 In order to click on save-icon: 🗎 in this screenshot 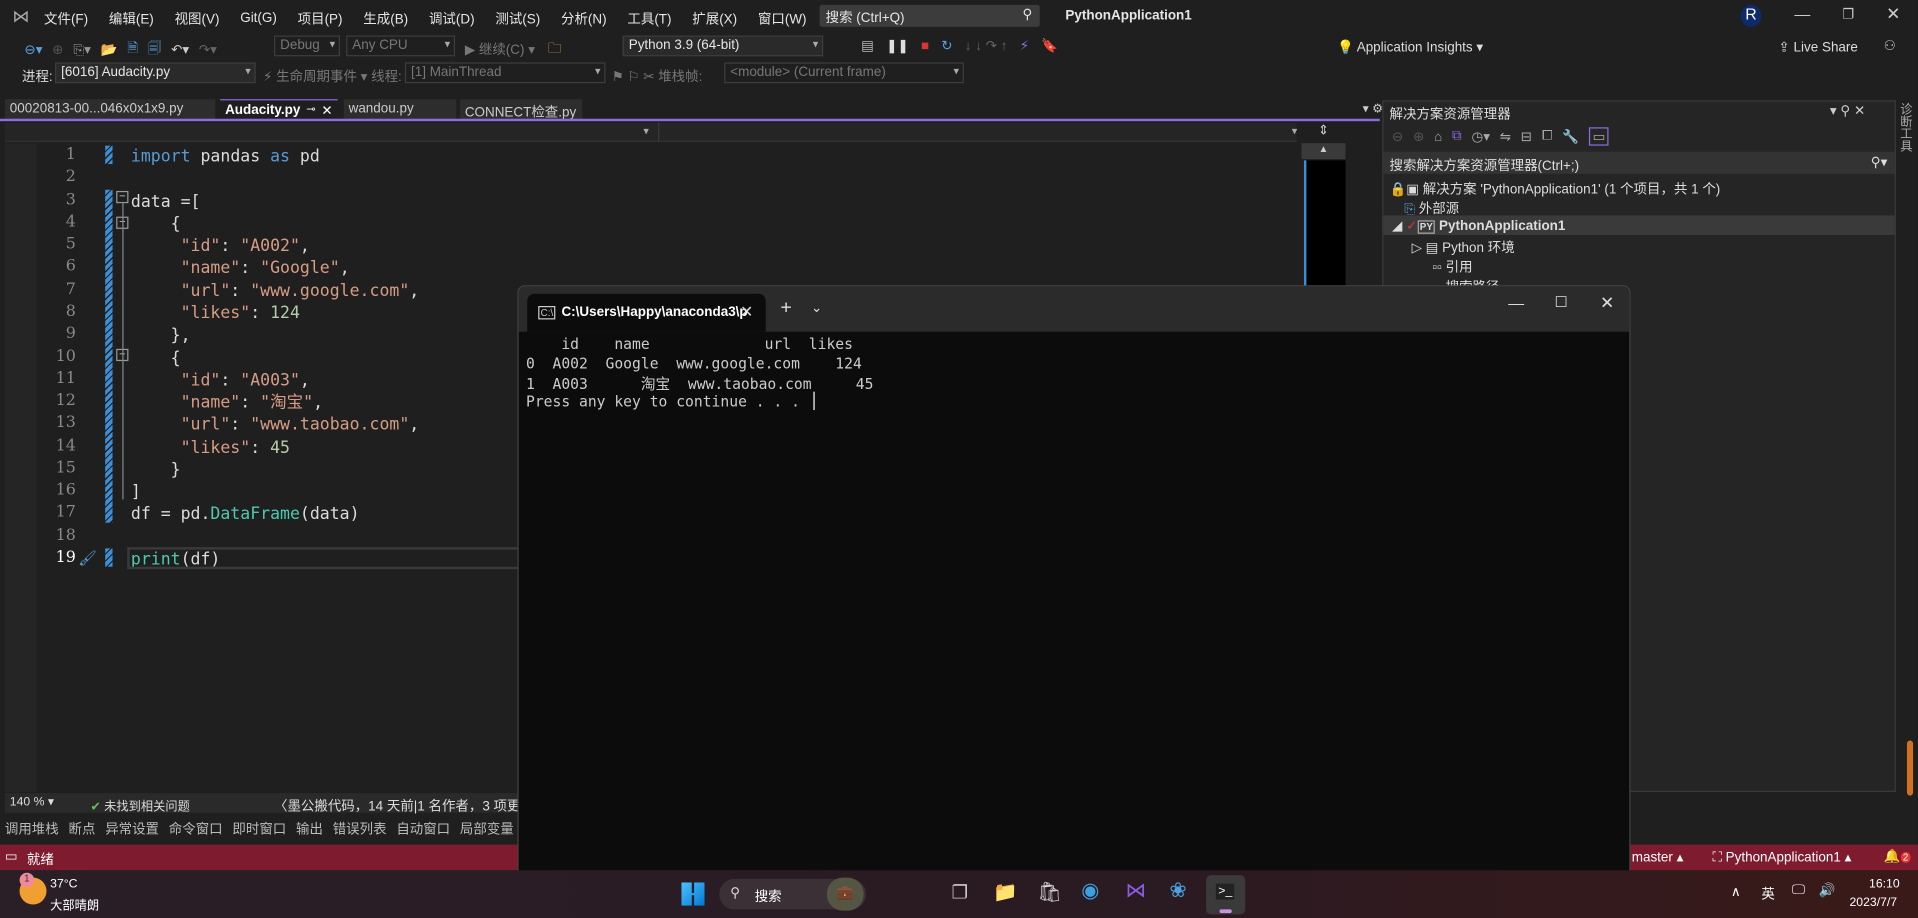, I will do `click(132, 49)`.